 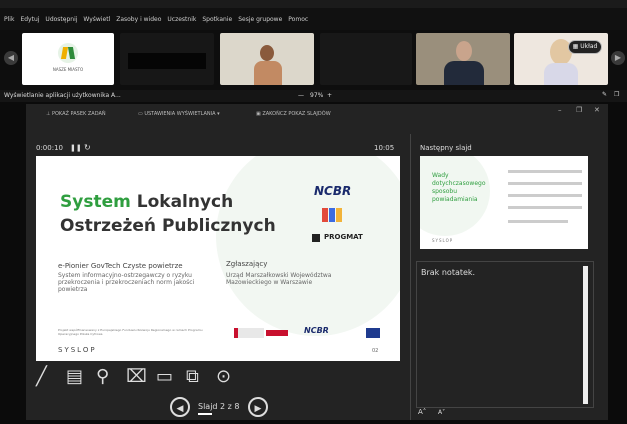 What do you see at coordinates (463, 59) in the screenshot?
I see `participant-tile-man` at bounding box center [463, 59].